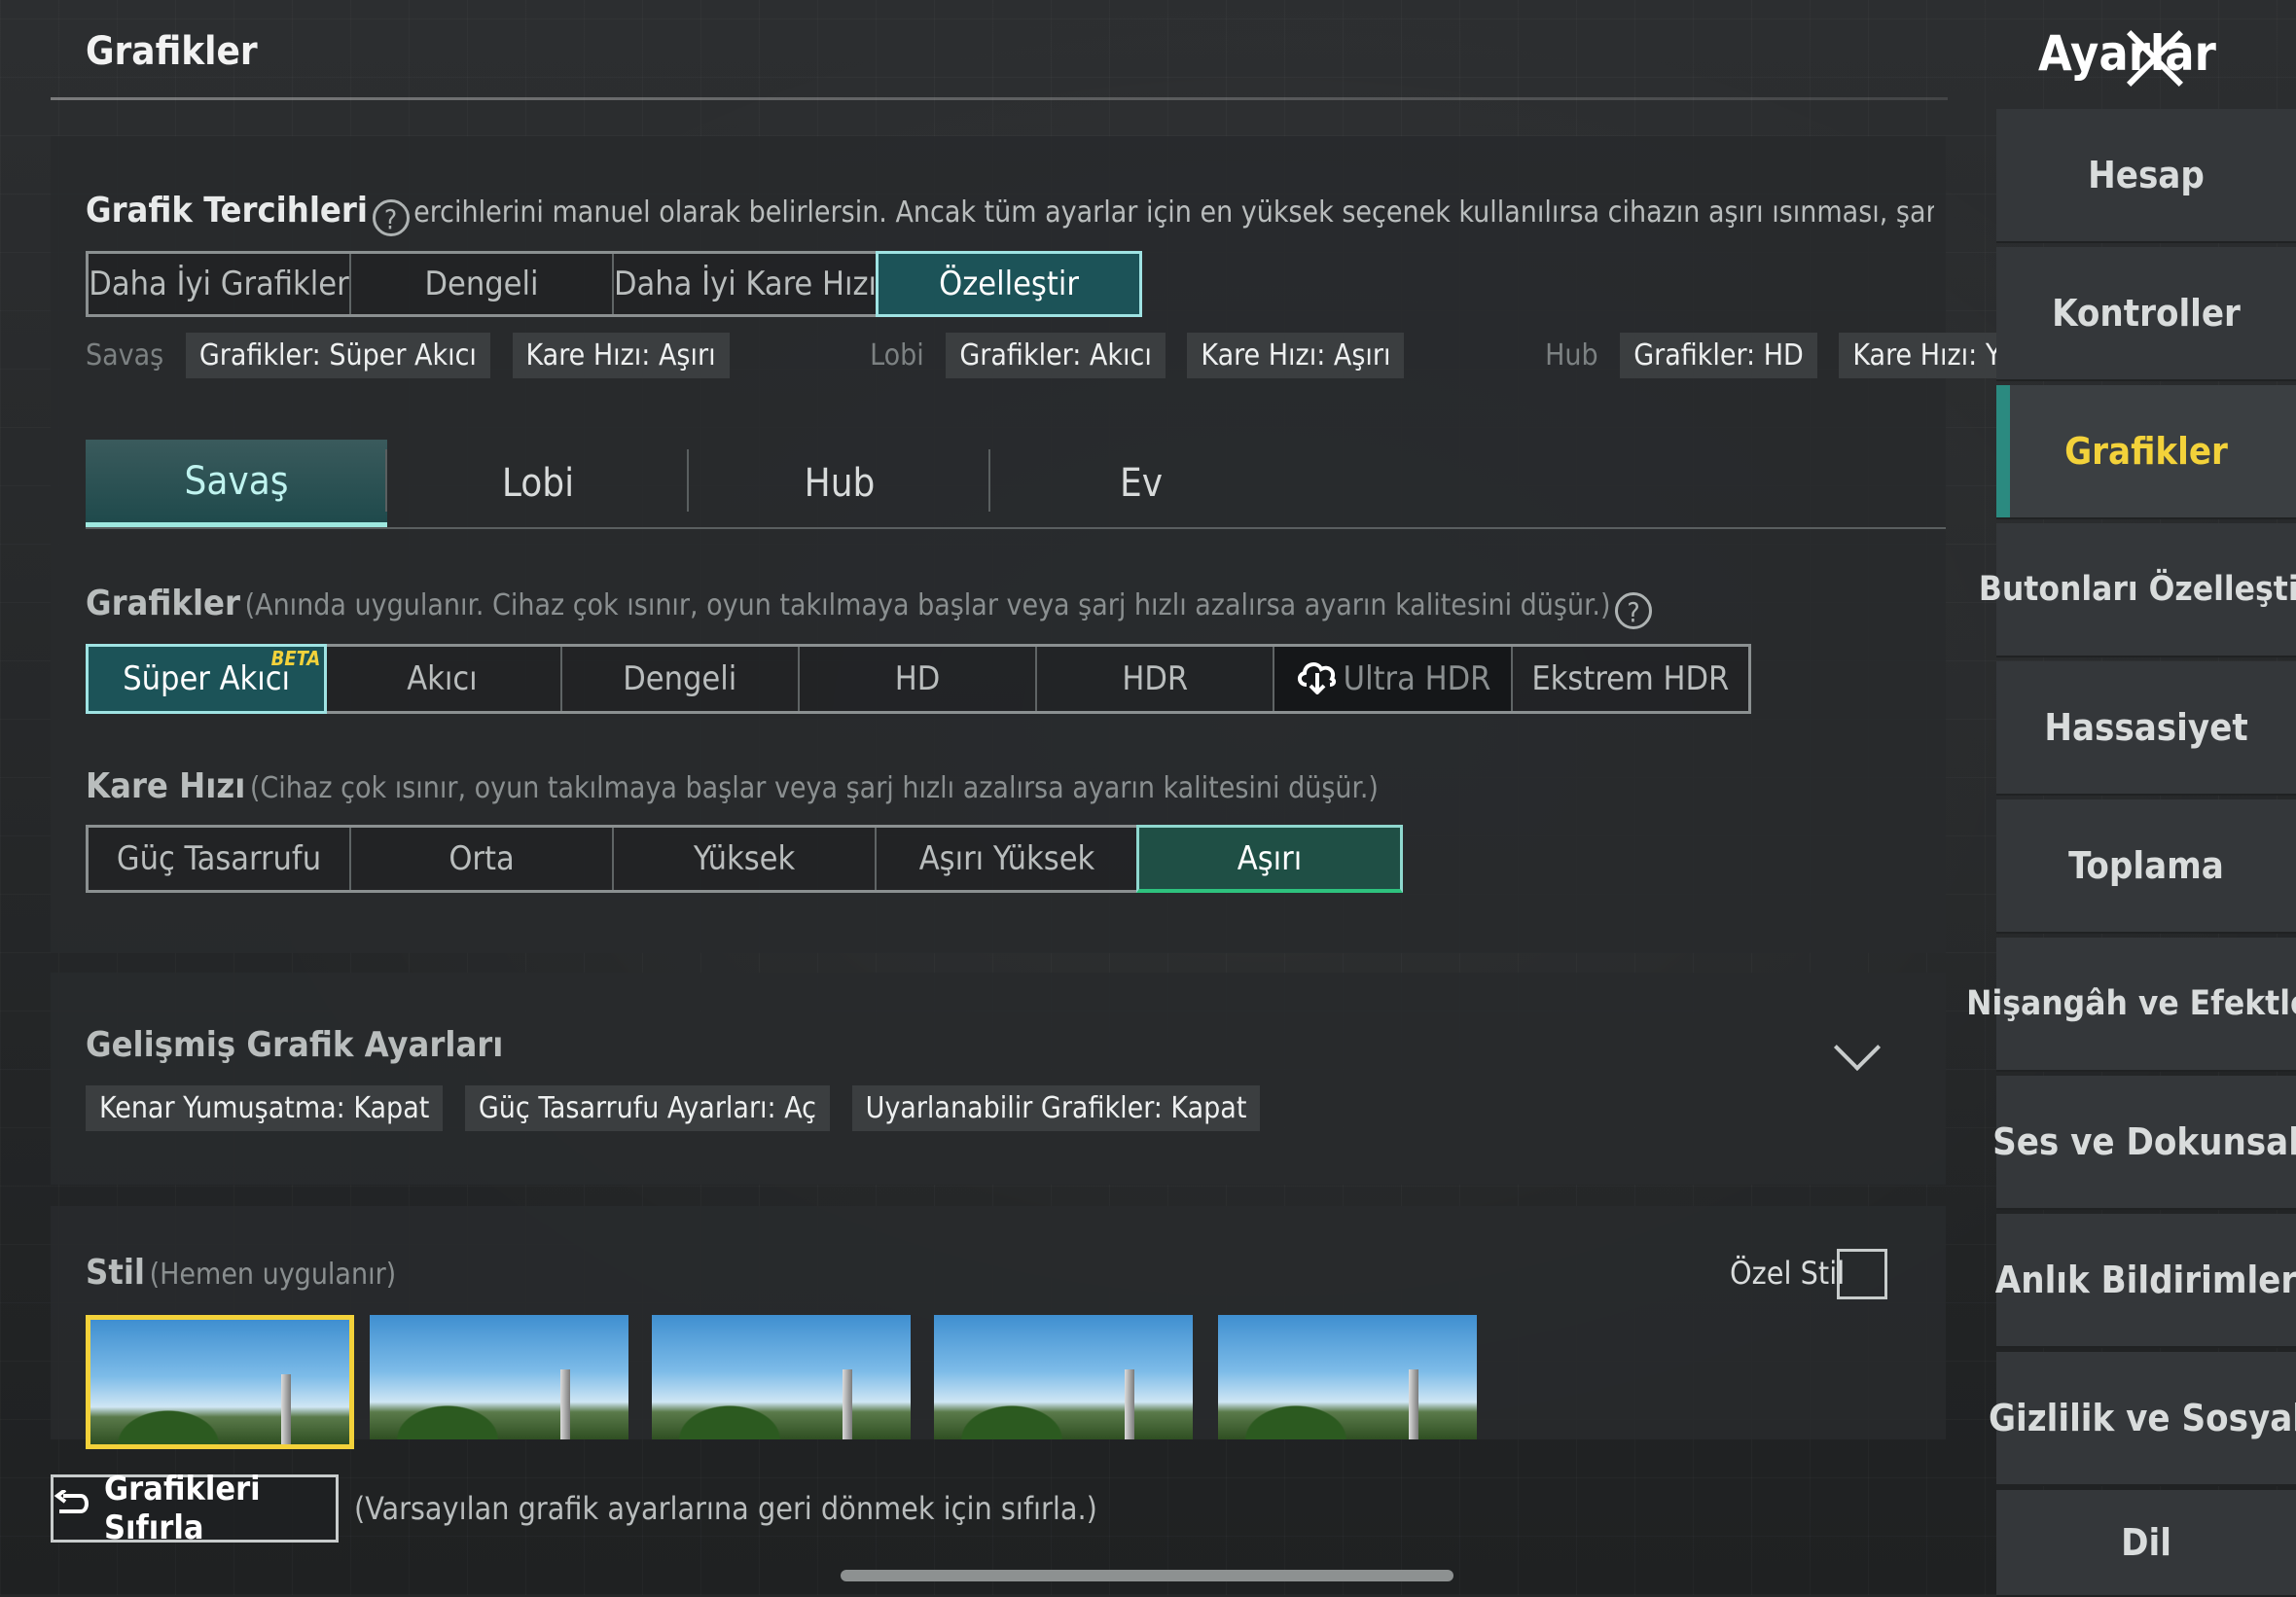 This screenshot has height=1597, width=2296. What do you see at coordinates (2146, 866) in the screenshot?
I see `sidebar-item-pickup: Toplama` at bounding box center [2146, 866].